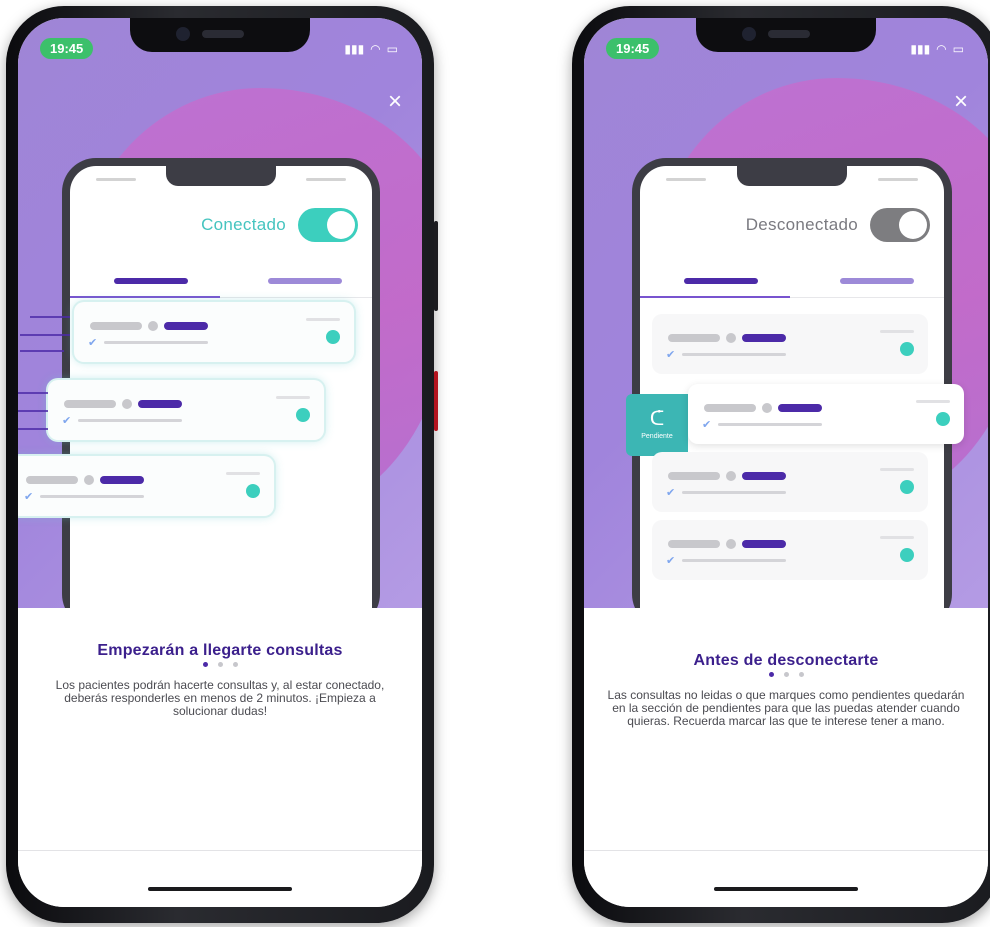 The width and height of the screenshot is (990, 927). Describe the element at coordinates (657, 419) in the screenshot. I see `pending-icon: ᑕ̇` at that location.